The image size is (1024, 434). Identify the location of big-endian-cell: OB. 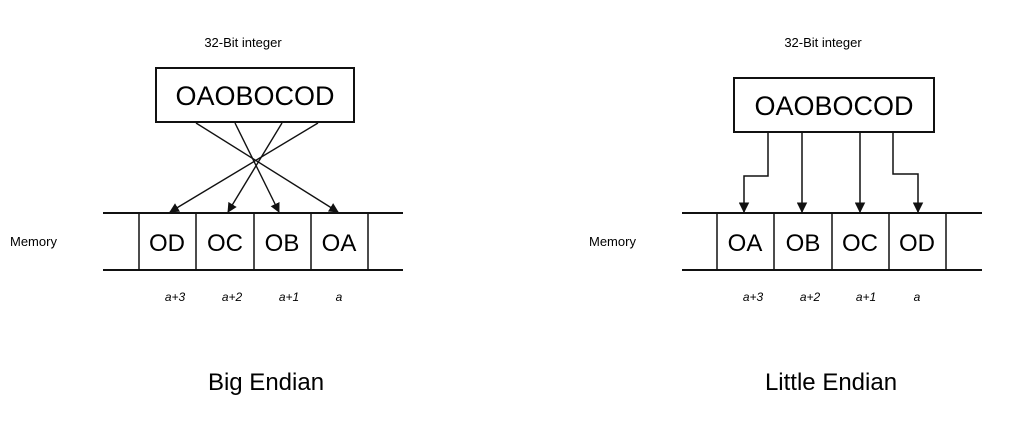
(282, 243).